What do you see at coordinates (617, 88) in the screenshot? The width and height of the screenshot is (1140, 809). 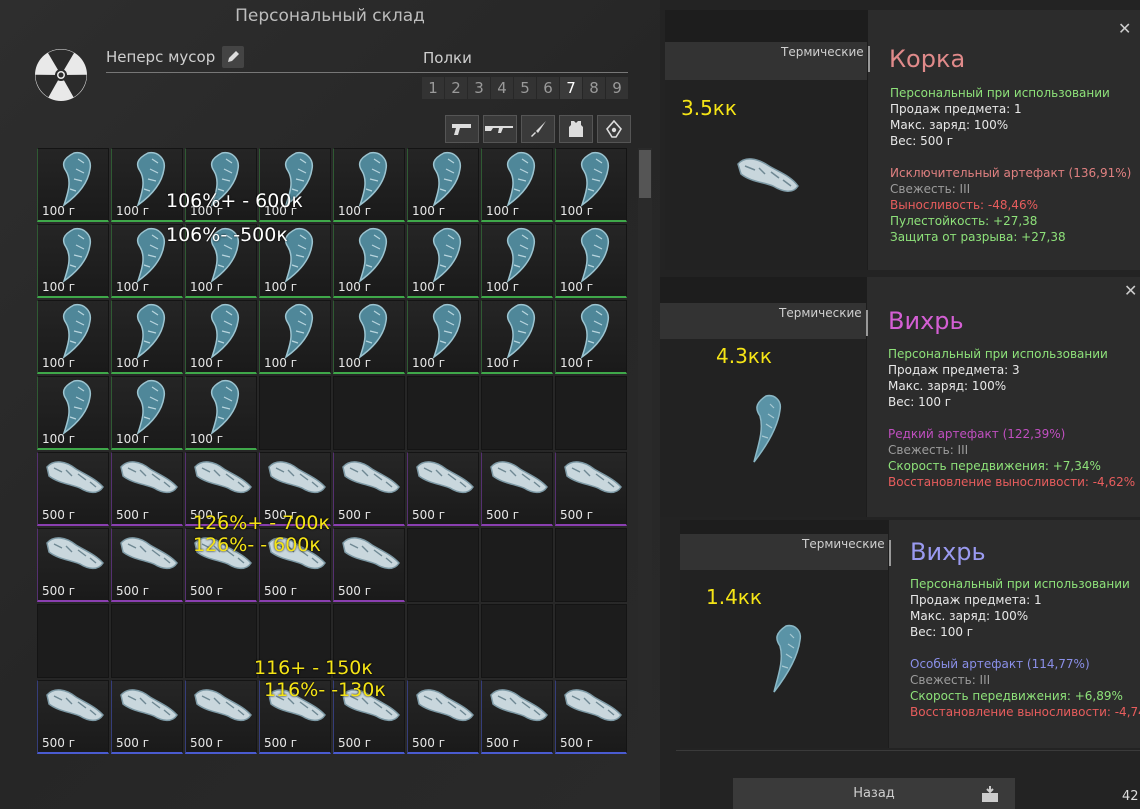 I see `shelf-tab-9: 9` at bounding box center [617, 88].